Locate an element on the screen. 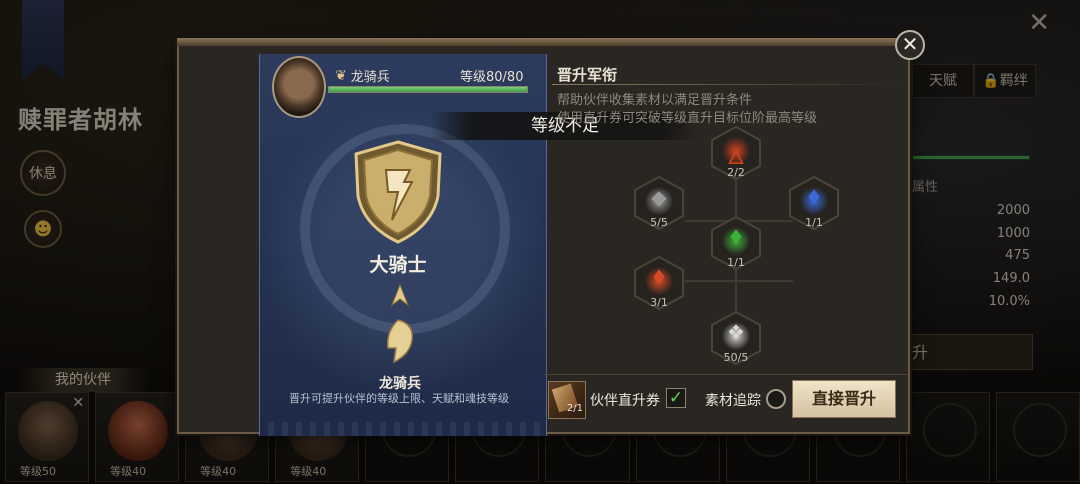 This screenshot has width=1080, height=484. material-count: 3/1 is located at coordinates (659, 302).